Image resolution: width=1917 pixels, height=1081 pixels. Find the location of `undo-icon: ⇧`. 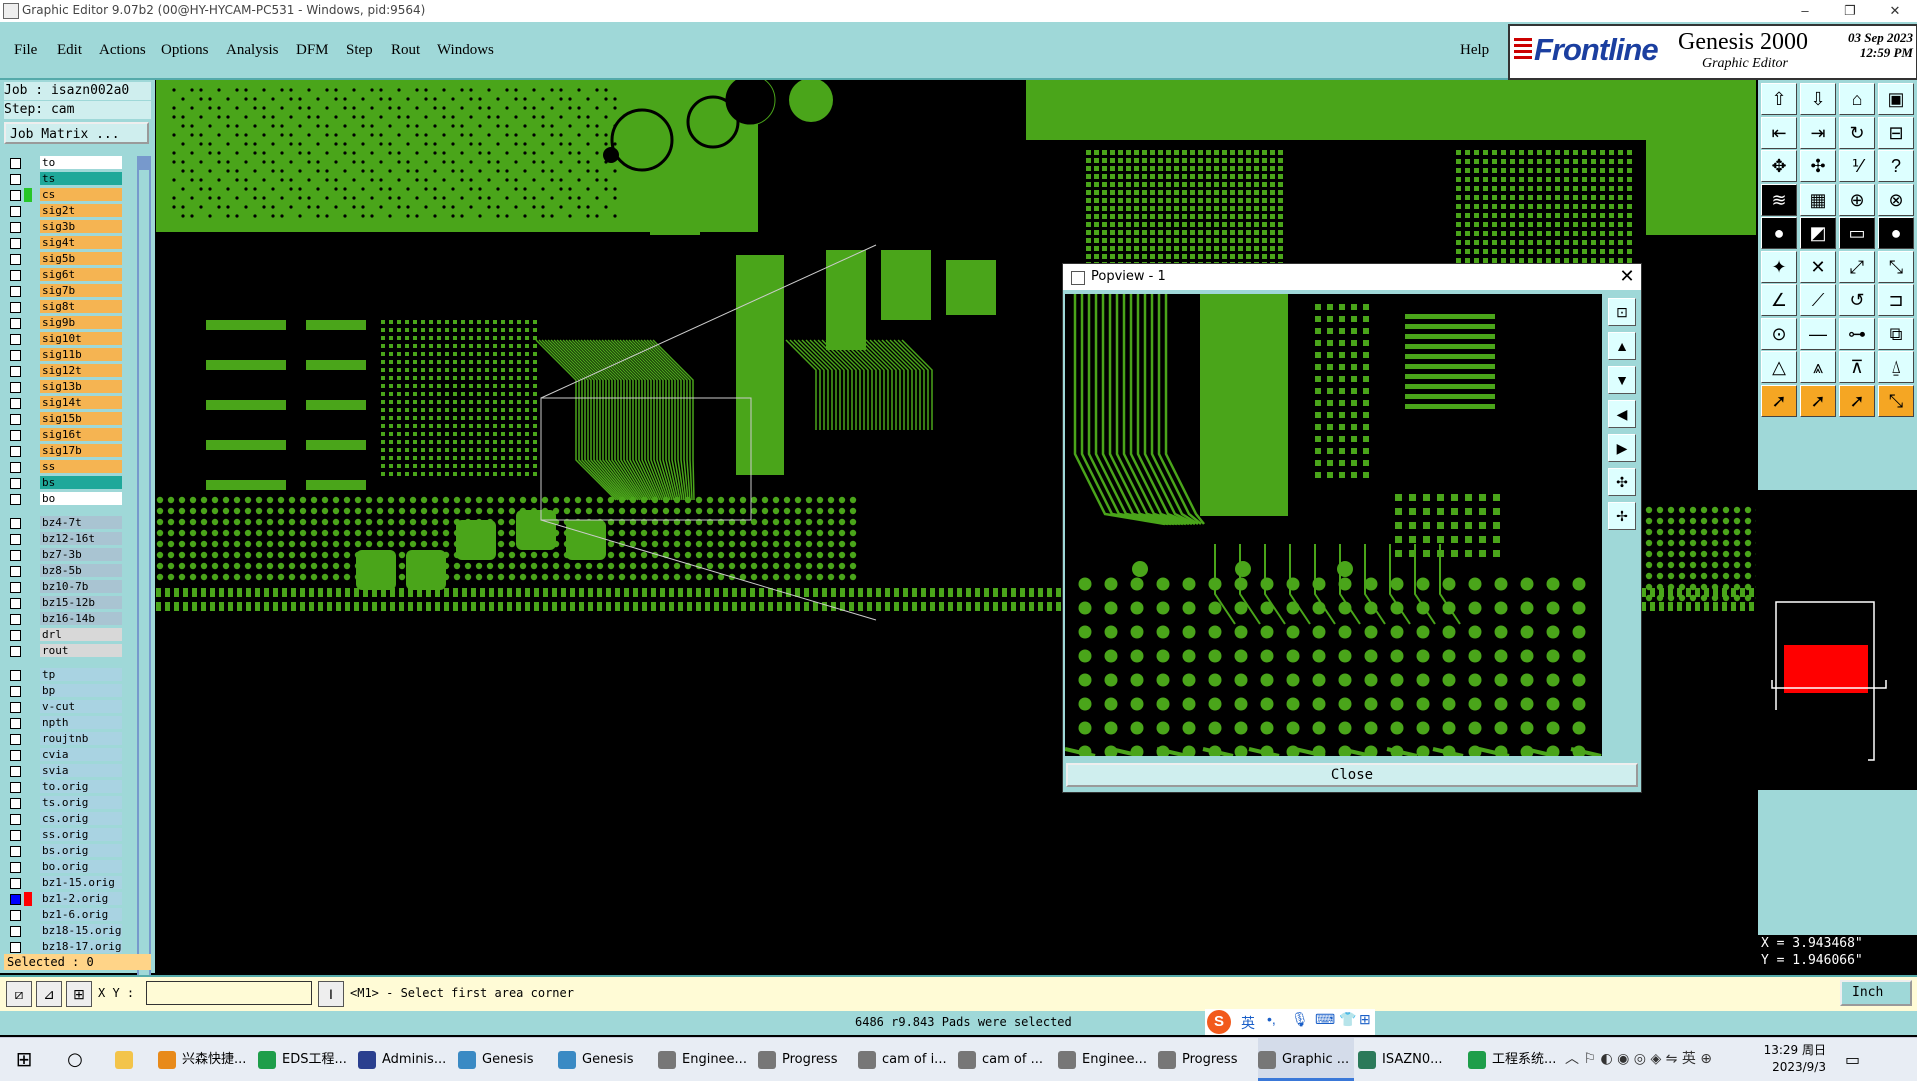

undo-icon: ⇧ is located at coordinates (1779, 99).